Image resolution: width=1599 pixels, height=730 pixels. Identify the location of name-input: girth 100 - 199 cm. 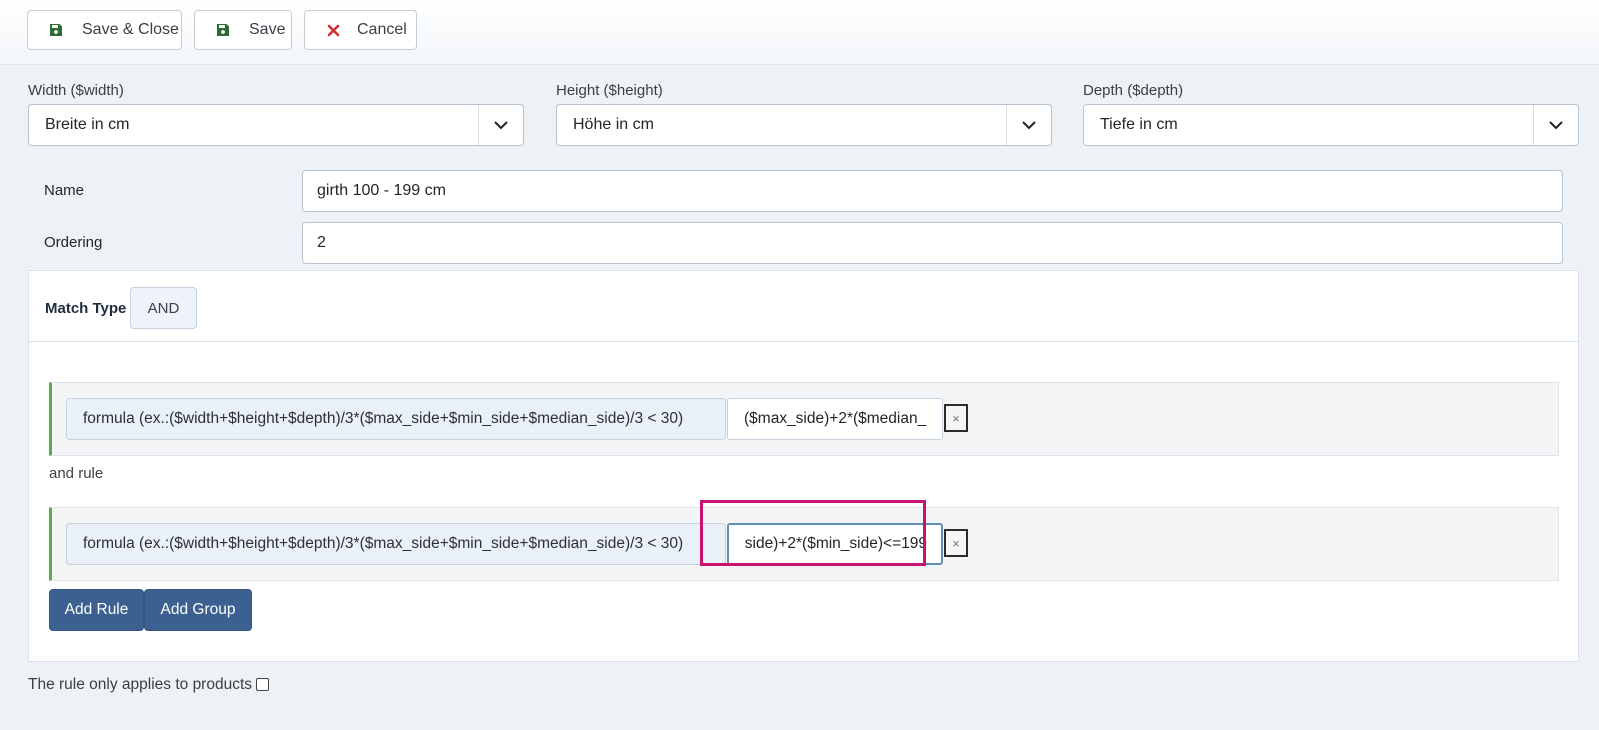
(932, 191).